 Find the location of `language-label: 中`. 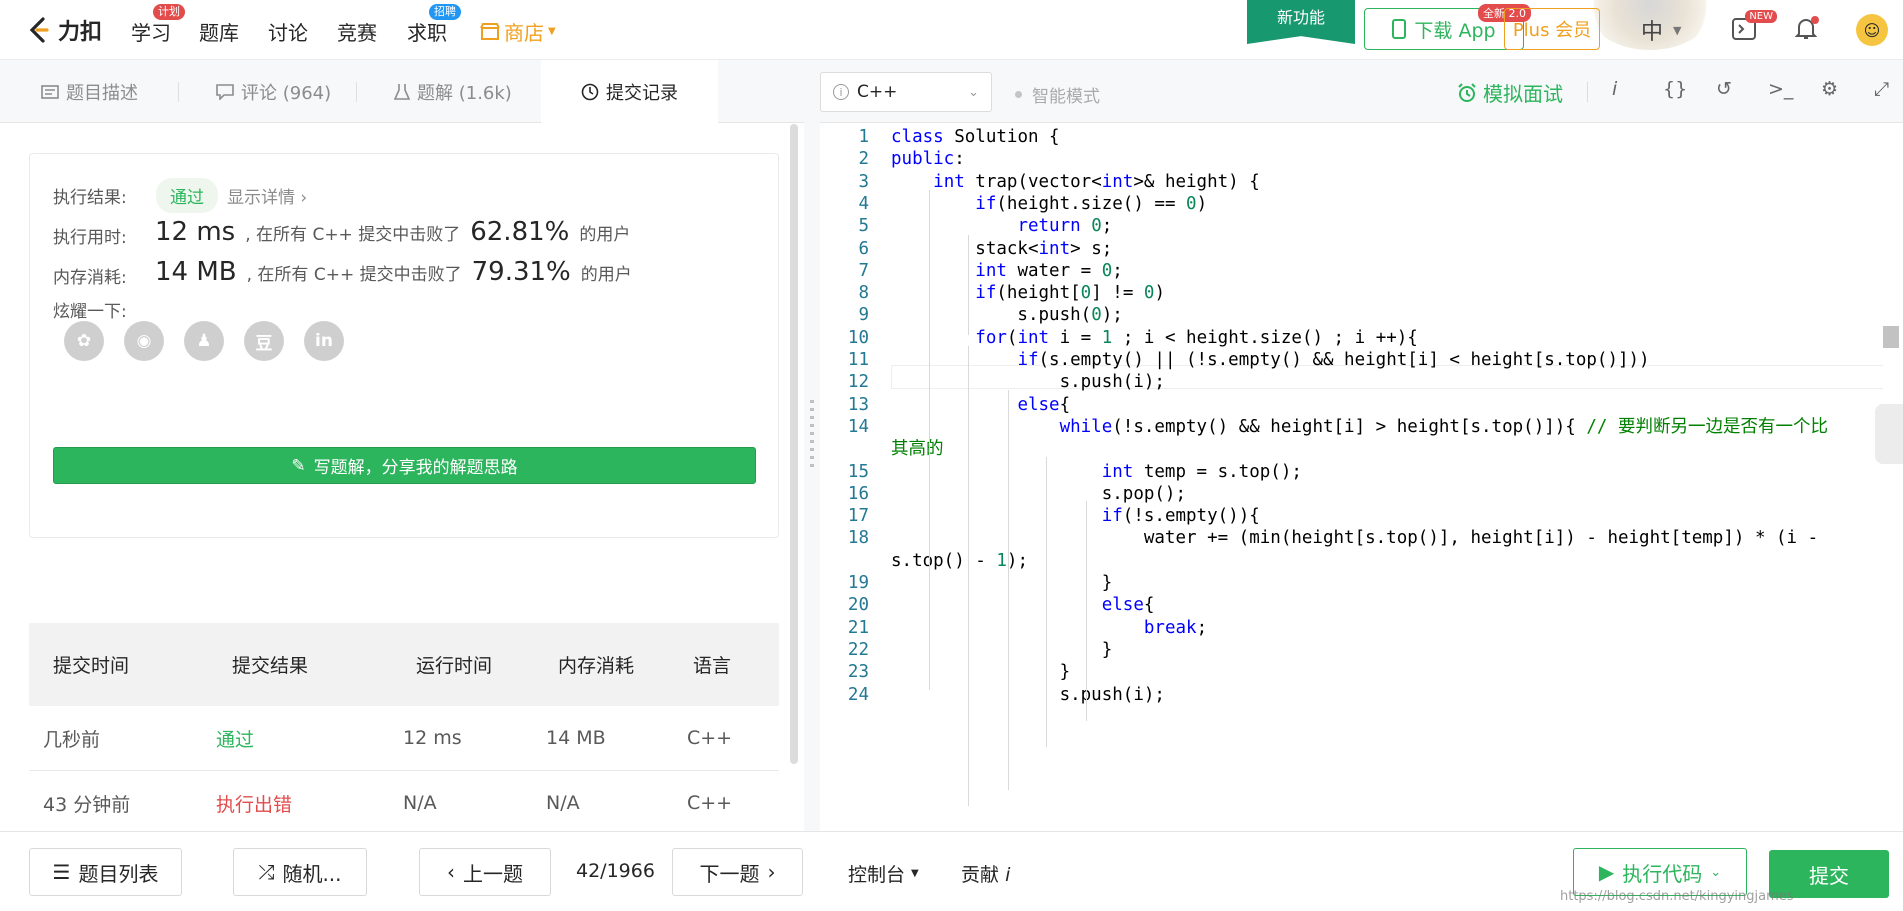

language-label: 中 is located at coordinates (1652, 32).